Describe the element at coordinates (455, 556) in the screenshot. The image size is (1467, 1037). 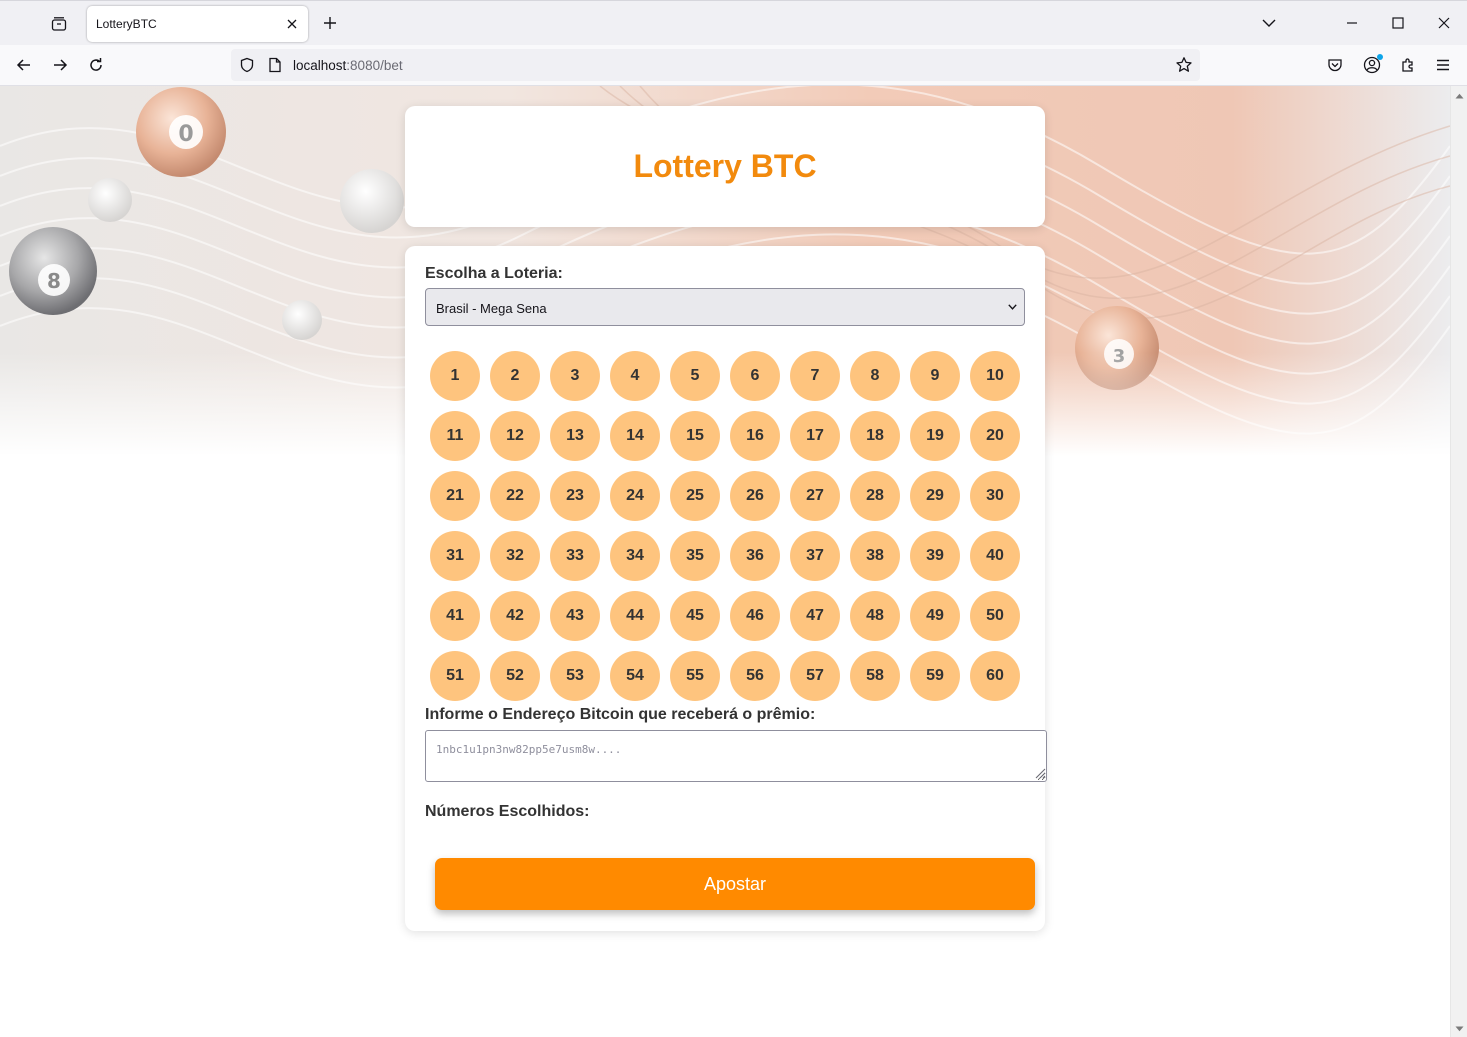
I see `number-ball: 31` at that location.